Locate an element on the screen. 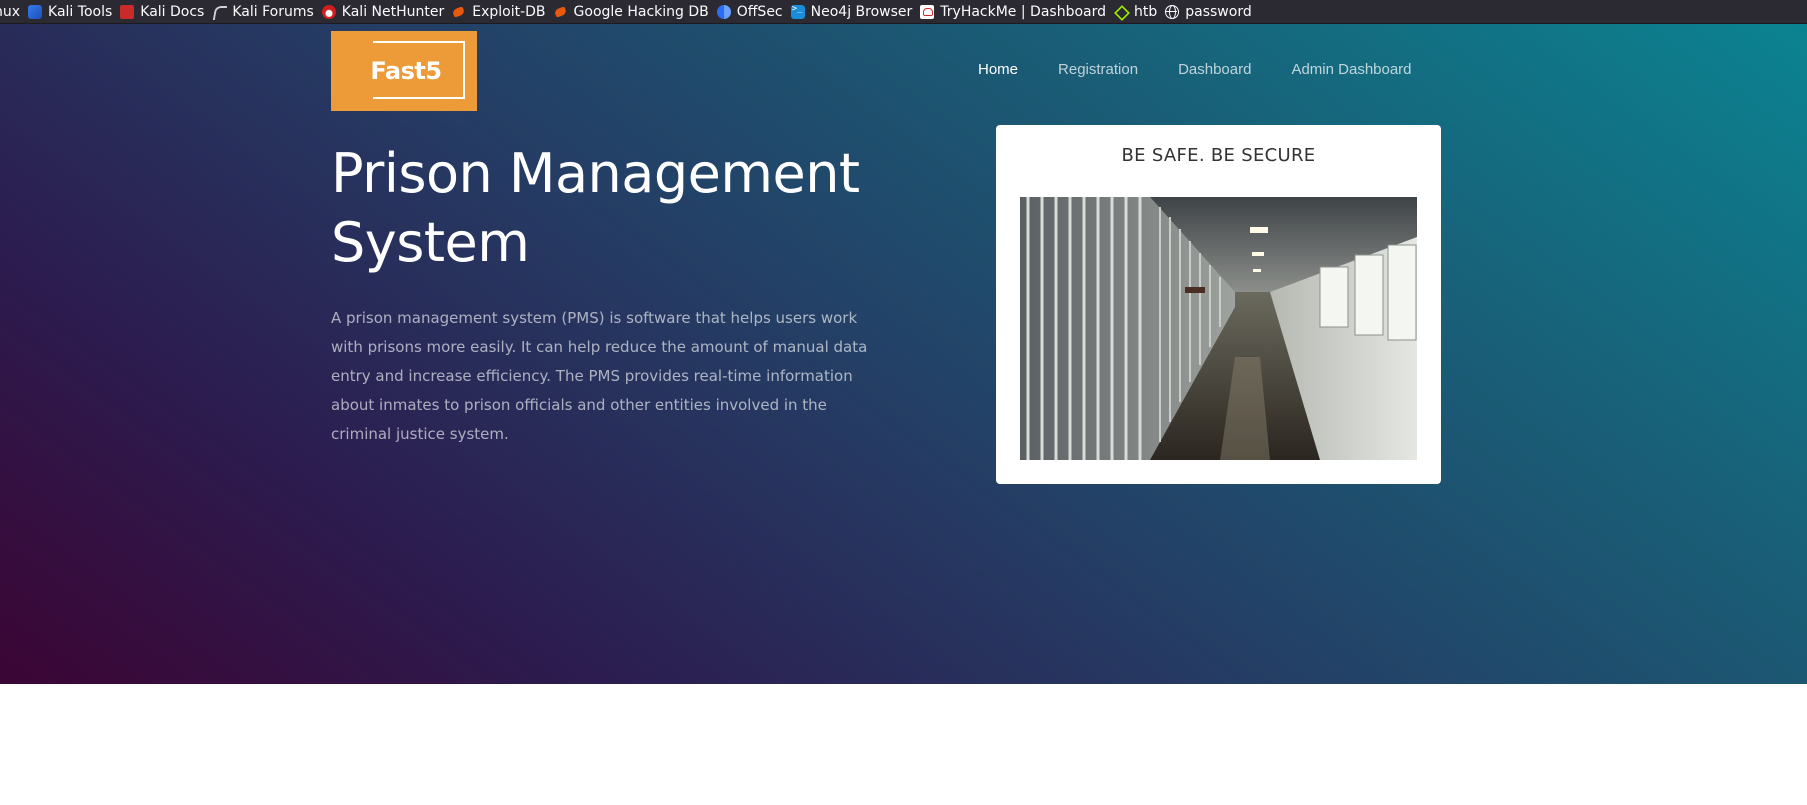  bookmark-kali-forums: Kali Forums is located at coordinates (266, 11).